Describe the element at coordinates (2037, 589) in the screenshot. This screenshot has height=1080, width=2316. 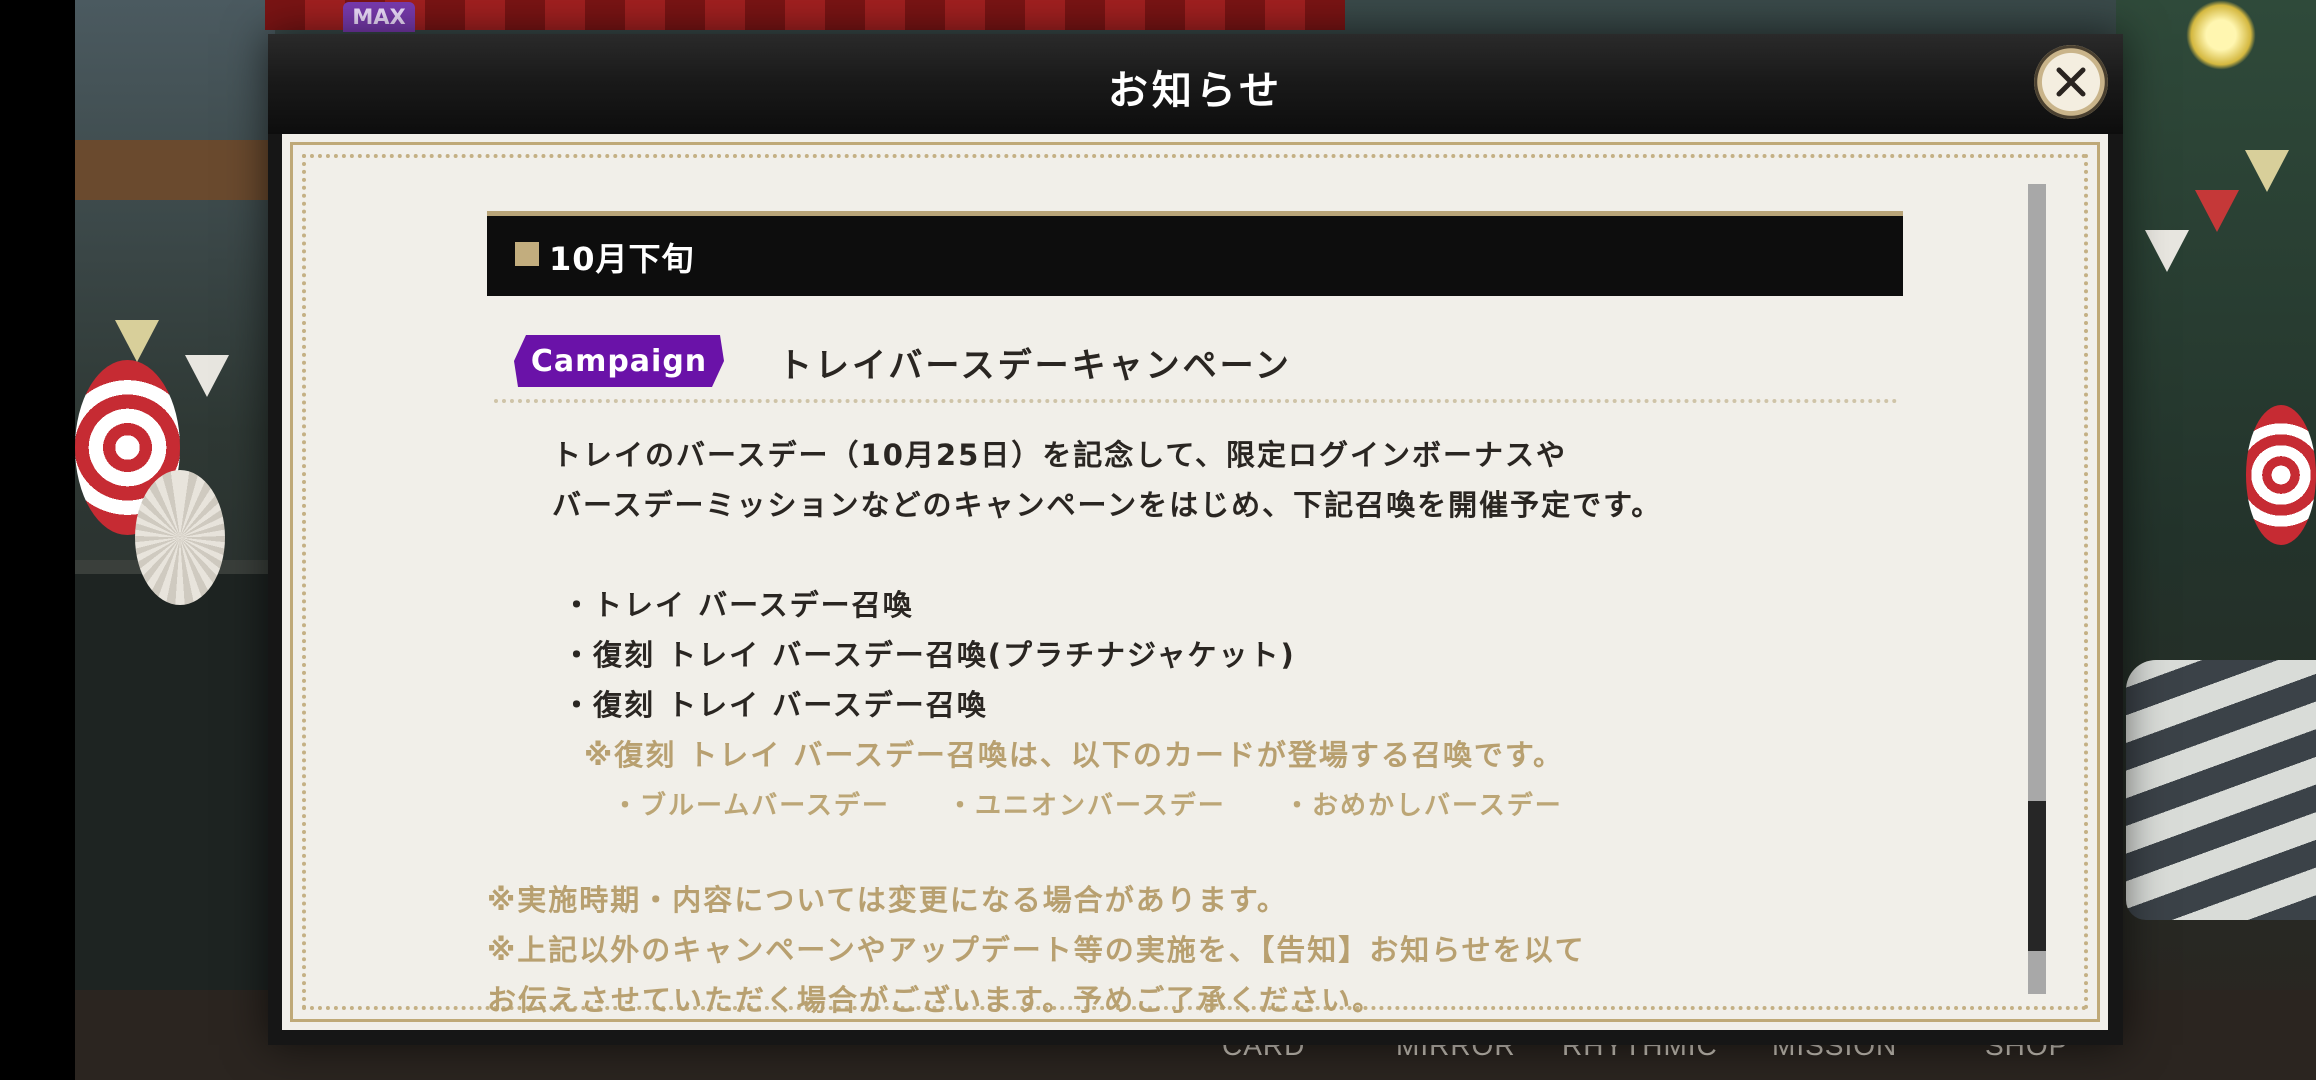
I see `scrollbar-track` at that location.